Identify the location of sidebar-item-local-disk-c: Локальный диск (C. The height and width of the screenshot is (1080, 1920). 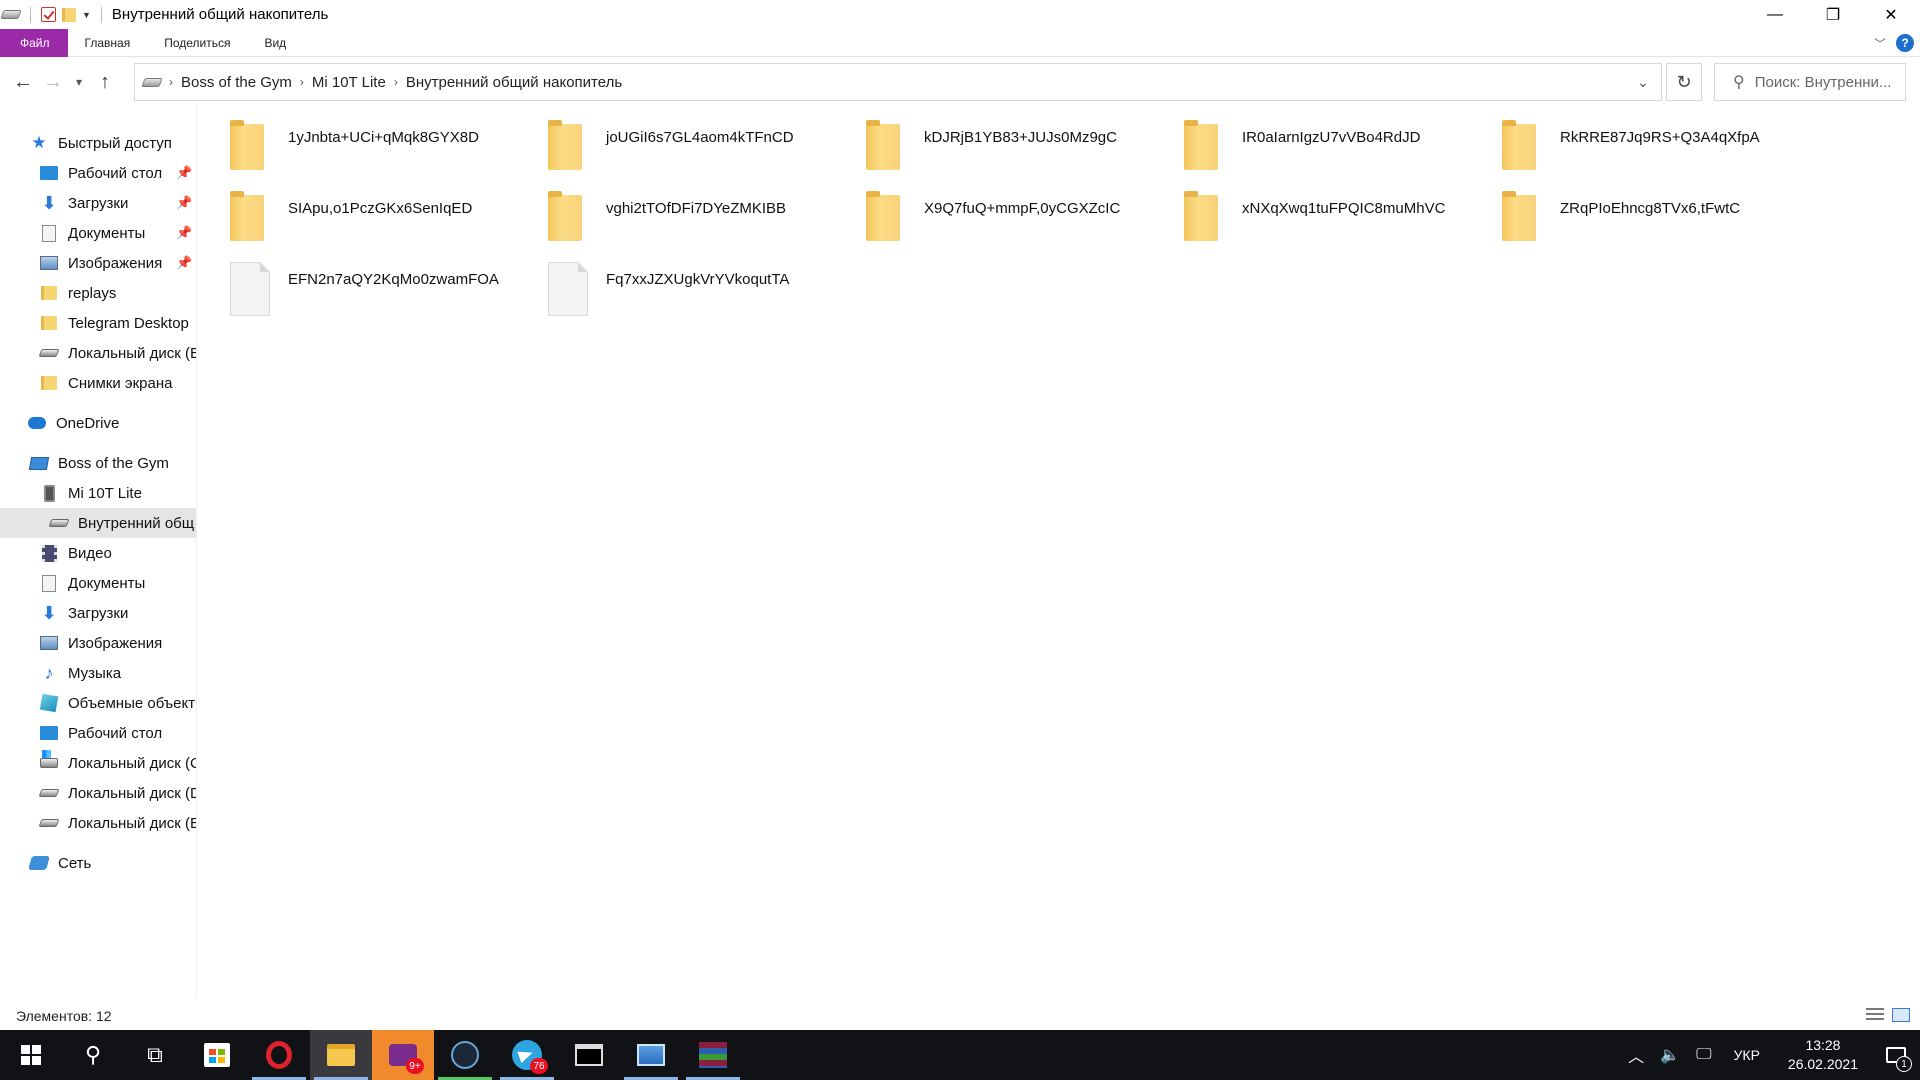
(98, 763).